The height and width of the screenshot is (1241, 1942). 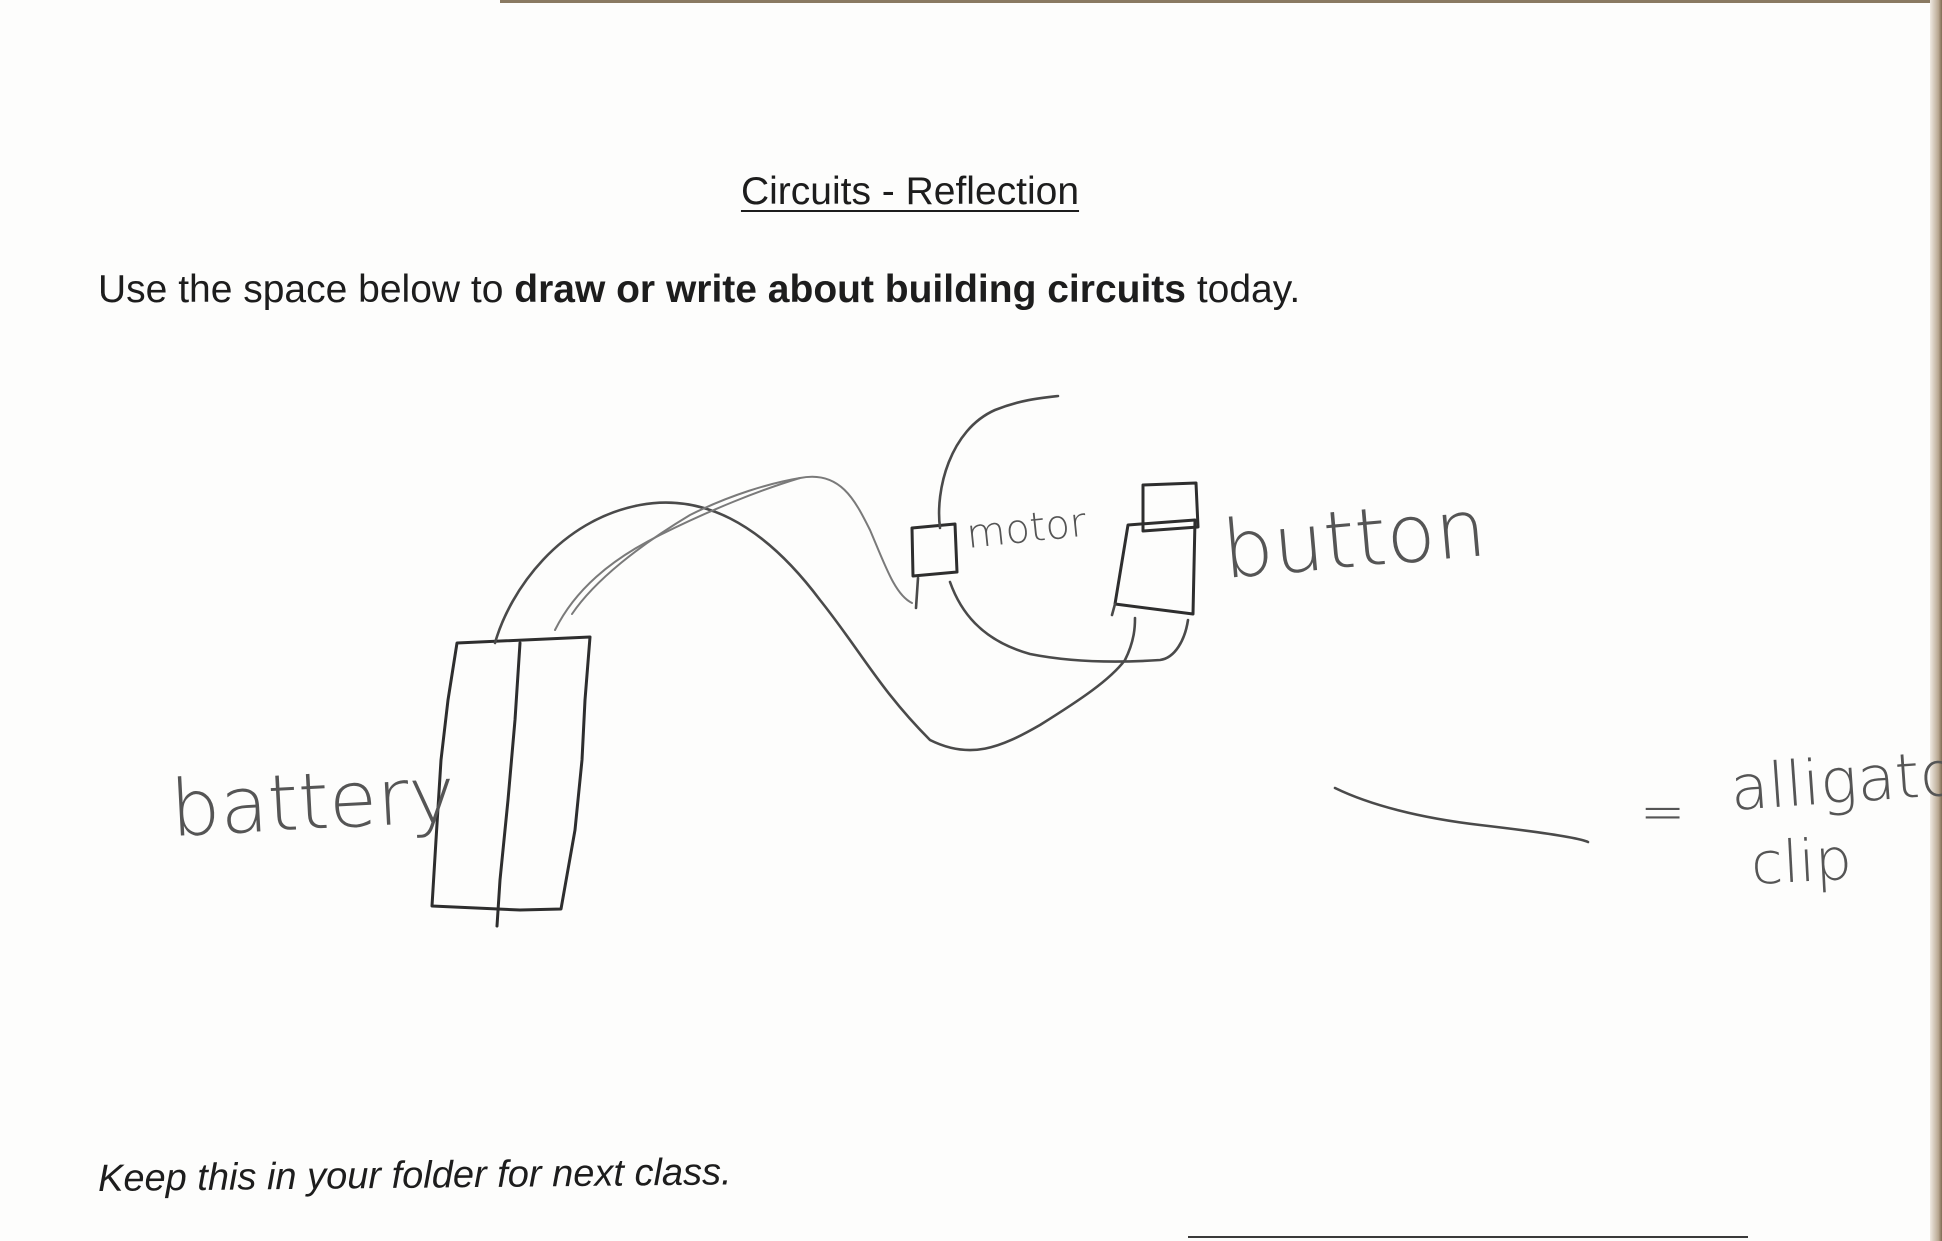 I want to click on legend-label-line-1: alligator, so click(x=1835, y=779).